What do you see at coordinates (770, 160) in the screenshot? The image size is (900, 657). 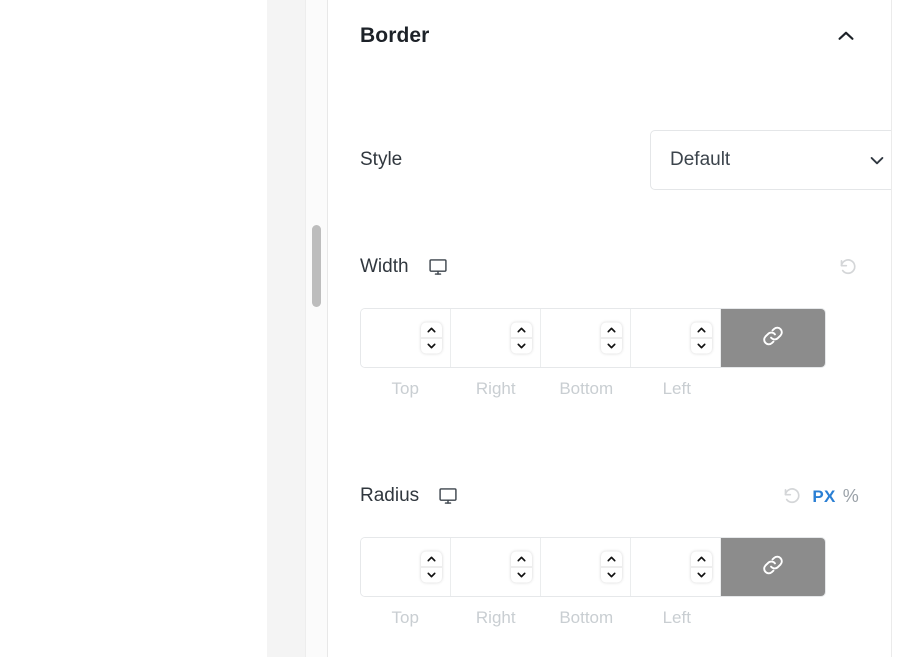 I see `border-style-select: Default` at bounding box center [770, 160].